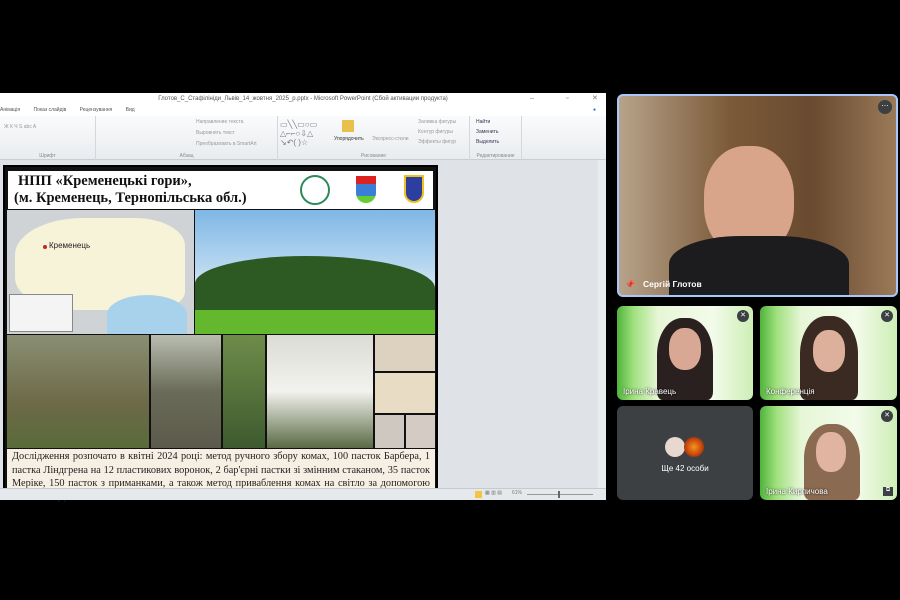 Image resolution: width=900 pixels, height=600 pixels. Describe the element at coordinates (215, 133) in the screenshot. I see `align-text-button: Выровнять текст` at that location.